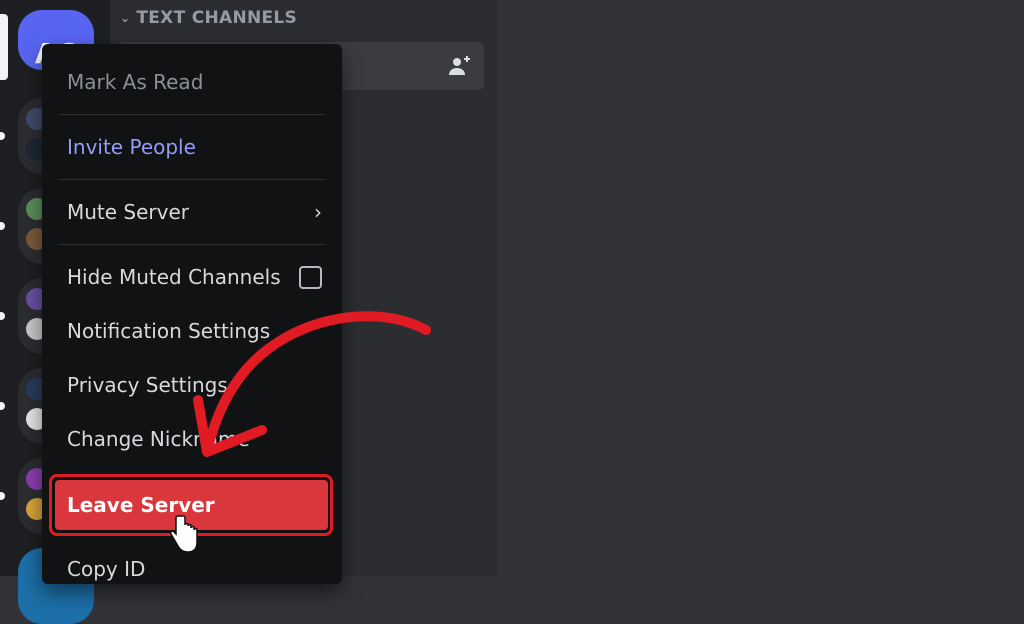 This screenshot has width=1024, height=624. I want to click on menu-item-hide-muted-channels: Hide Muted Channels, so click(194, 277).